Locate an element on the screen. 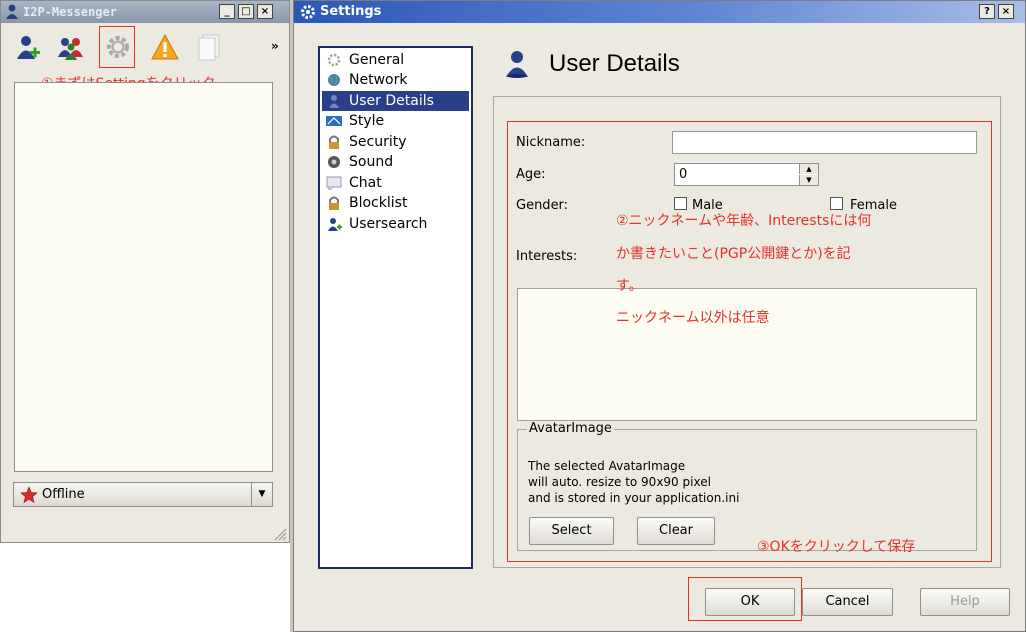  nav-item-label: General is located at coordinates (377, 60).